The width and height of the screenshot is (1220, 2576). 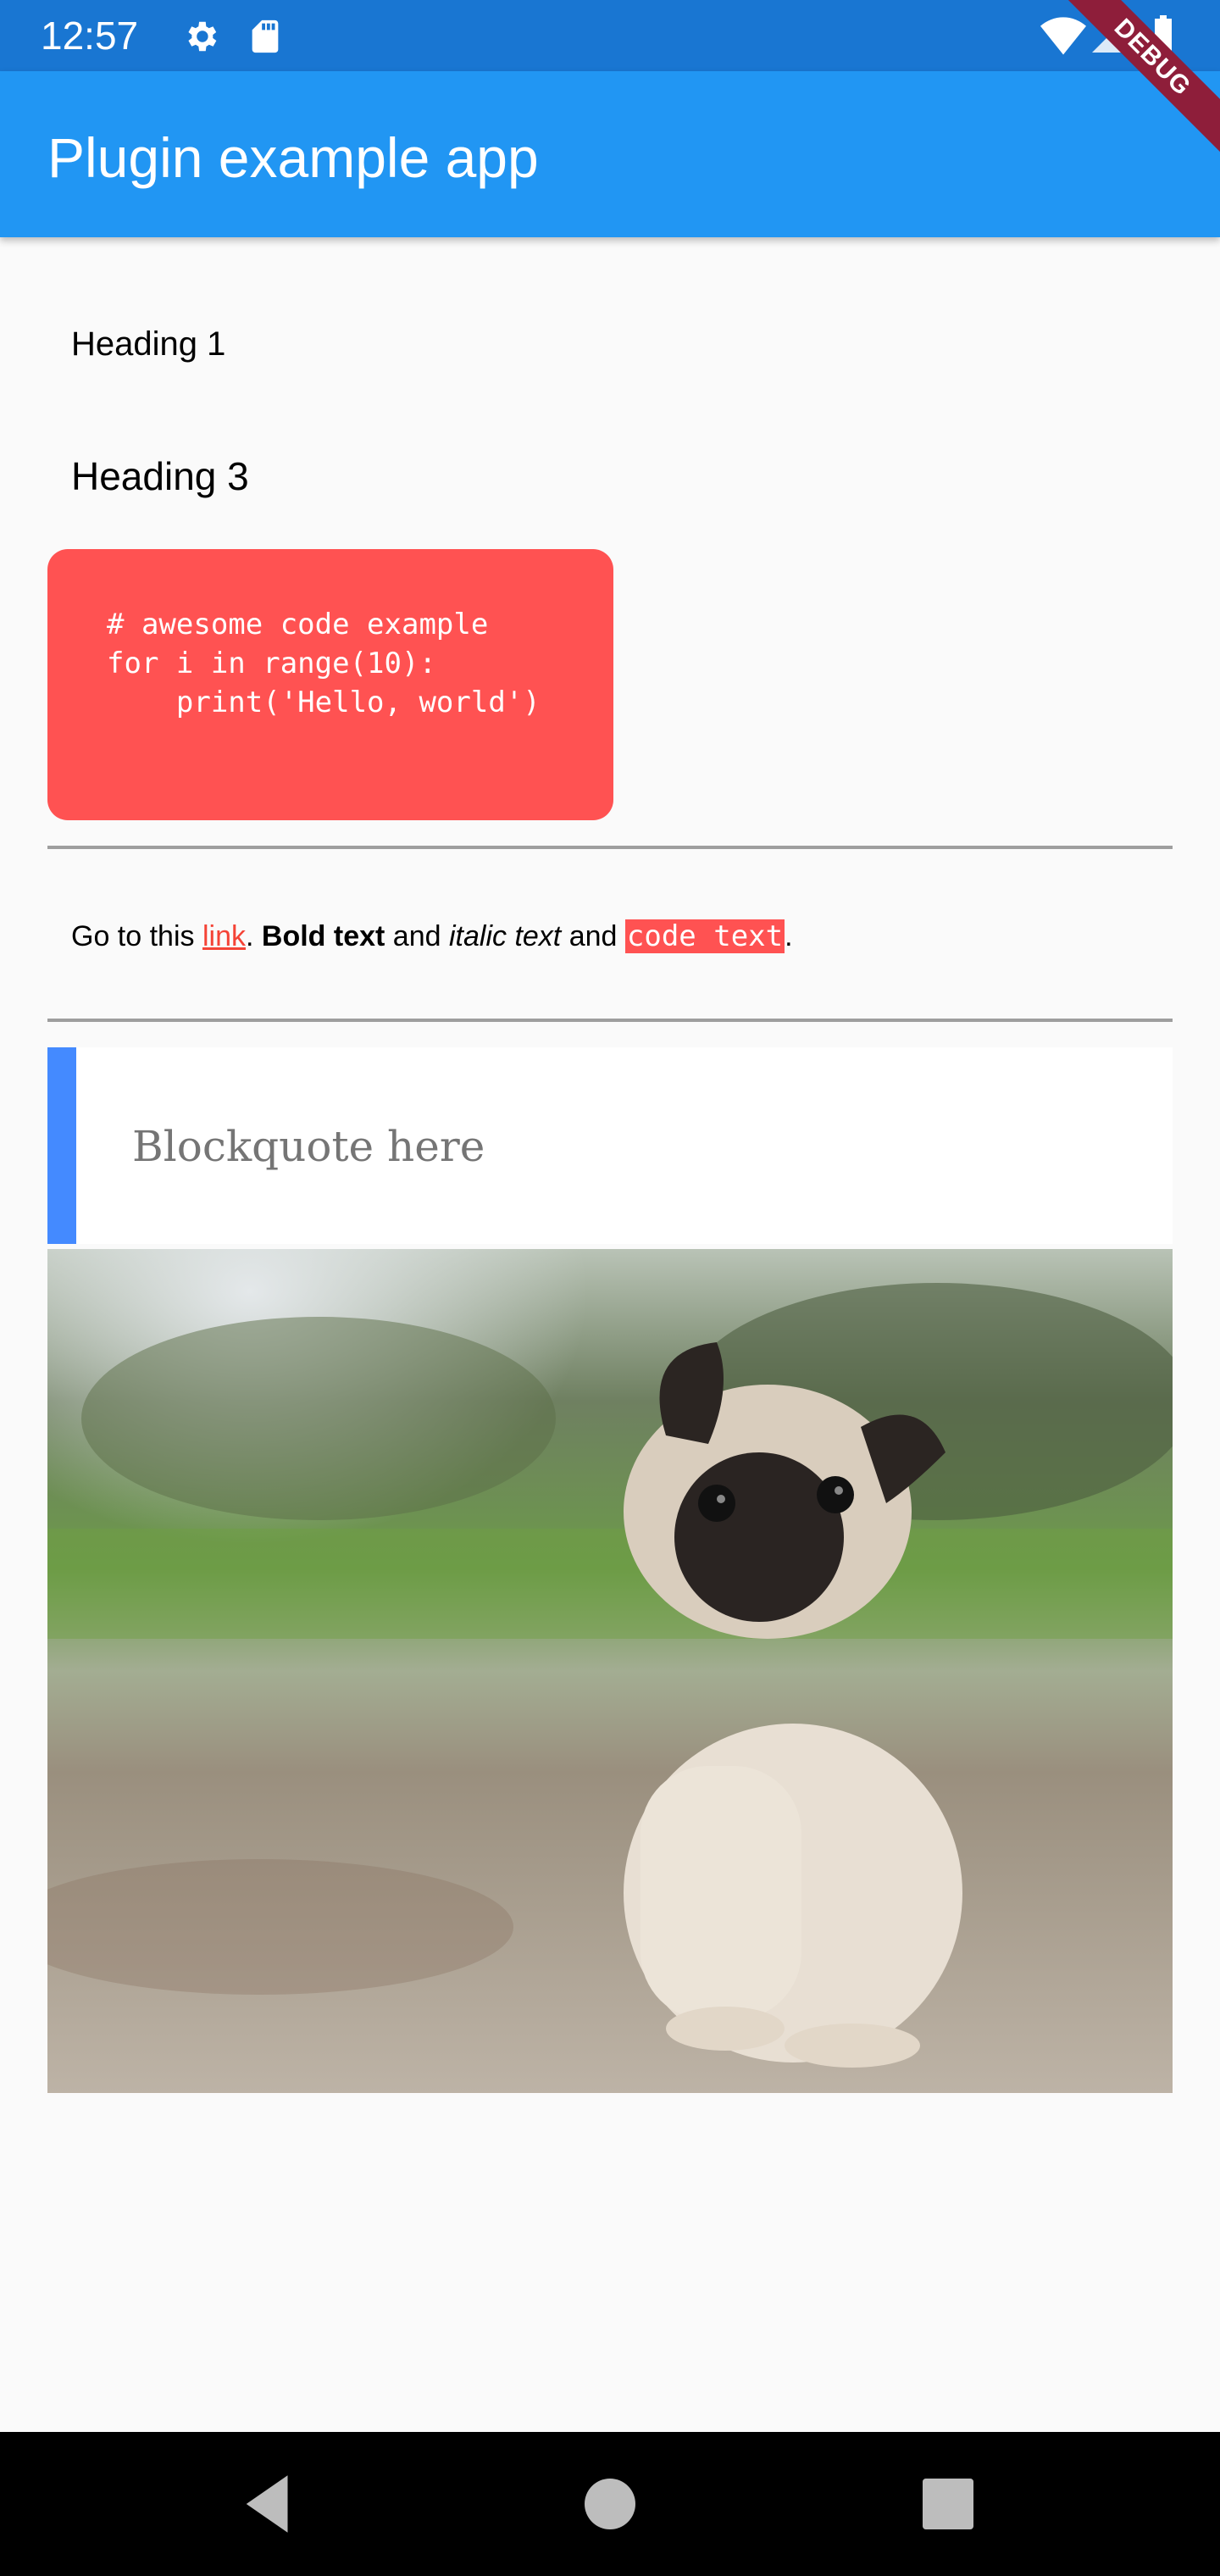 I want to click on navigation-bar, so click(x=610, y=2504).